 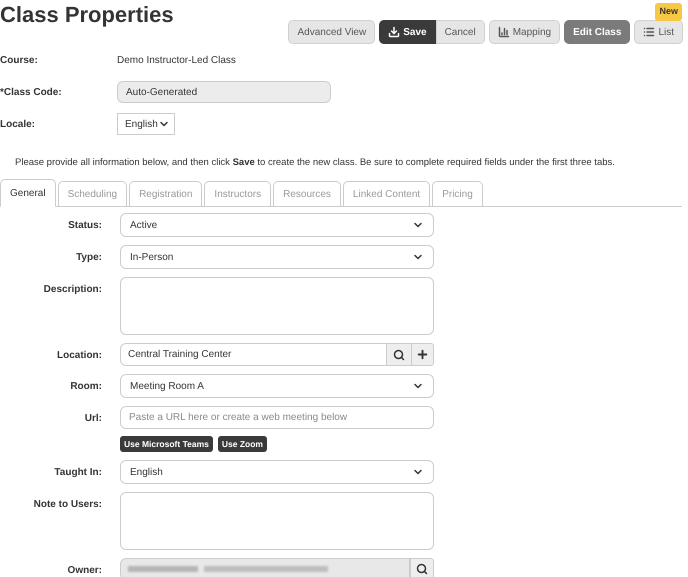 I want to click on toolbar-button: Save, so click(x=407, y=32).